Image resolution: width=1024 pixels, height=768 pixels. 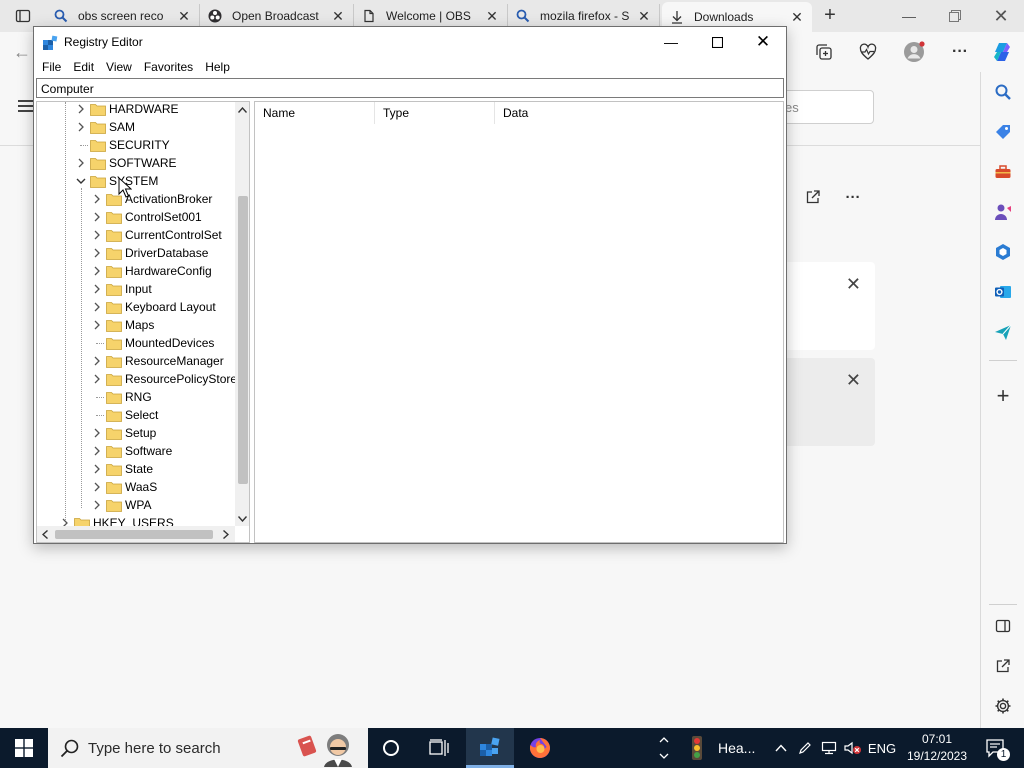 I want to click on browser-close-button: ✕, so click(x=1001, y=16).